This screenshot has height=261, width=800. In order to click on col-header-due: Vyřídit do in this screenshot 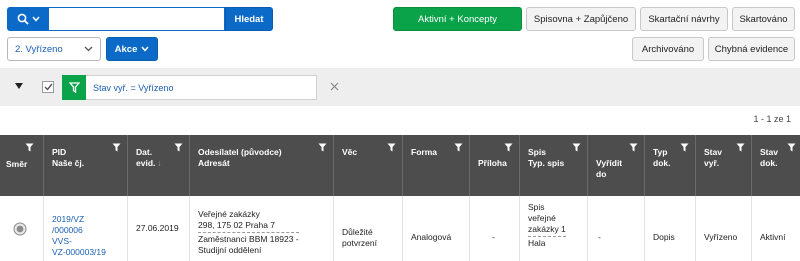, I will do `click(616, 165)`.